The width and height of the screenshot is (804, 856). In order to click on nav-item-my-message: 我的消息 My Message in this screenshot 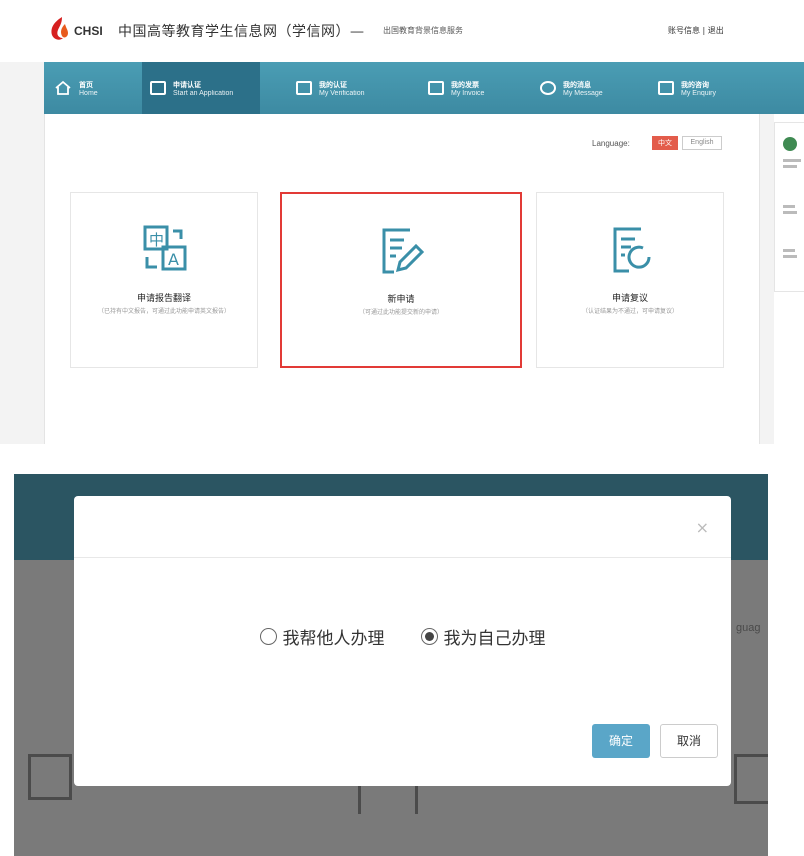, I will do `click(590, 88)`.